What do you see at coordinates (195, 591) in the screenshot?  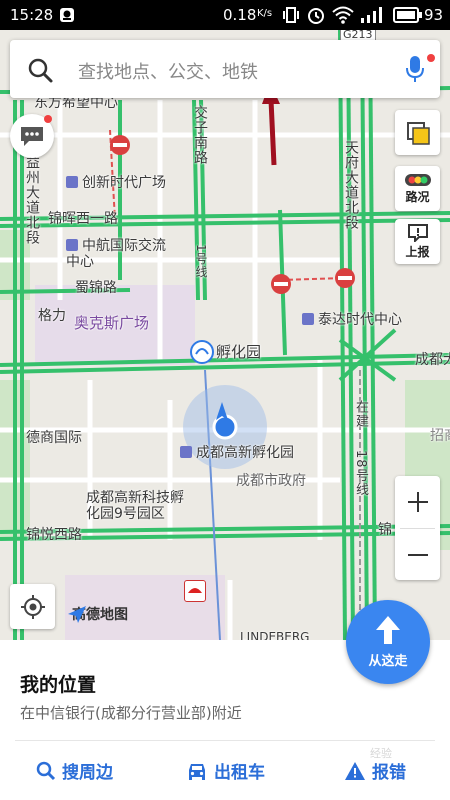 I see `restaurant-icon` at bounding box center [195, 591].